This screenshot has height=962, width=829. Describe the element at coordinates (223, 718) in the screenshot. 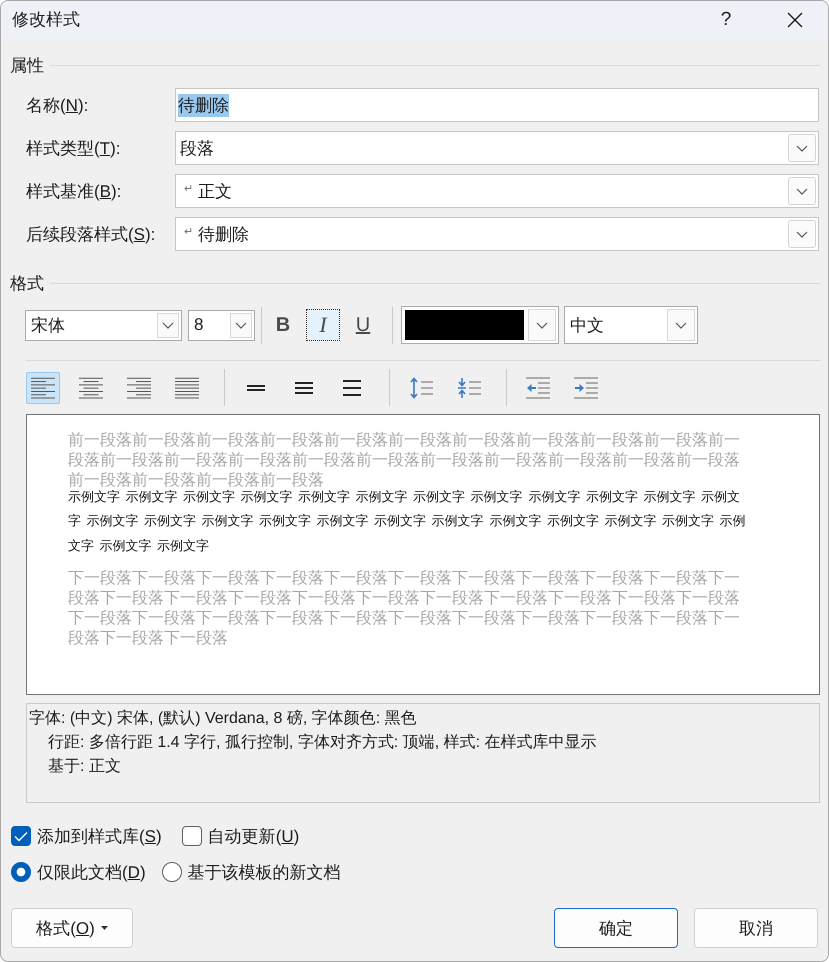

I see `description-line: 字体: (中文) 宋体, (默认) Verdana, 8 磅, 字体颜色: 黑色` at that location.